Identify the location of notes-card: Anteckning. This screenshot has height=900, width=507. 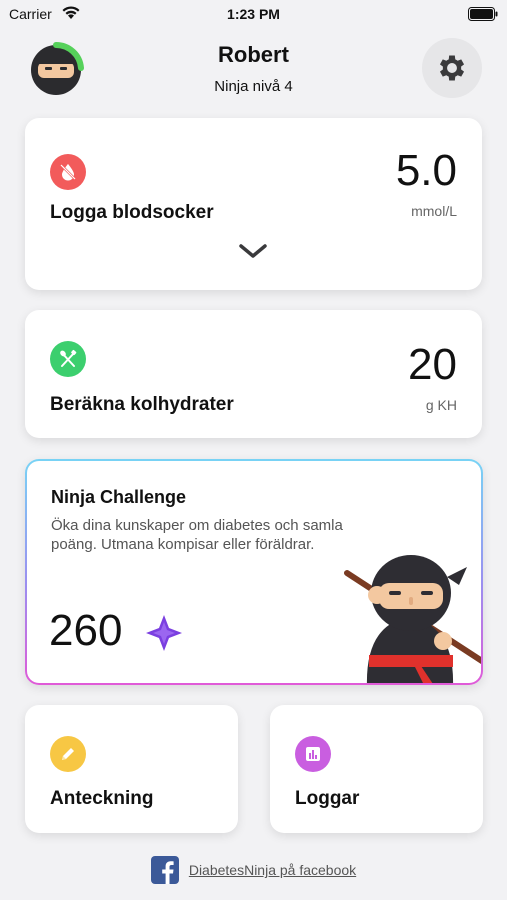
(131, 769).